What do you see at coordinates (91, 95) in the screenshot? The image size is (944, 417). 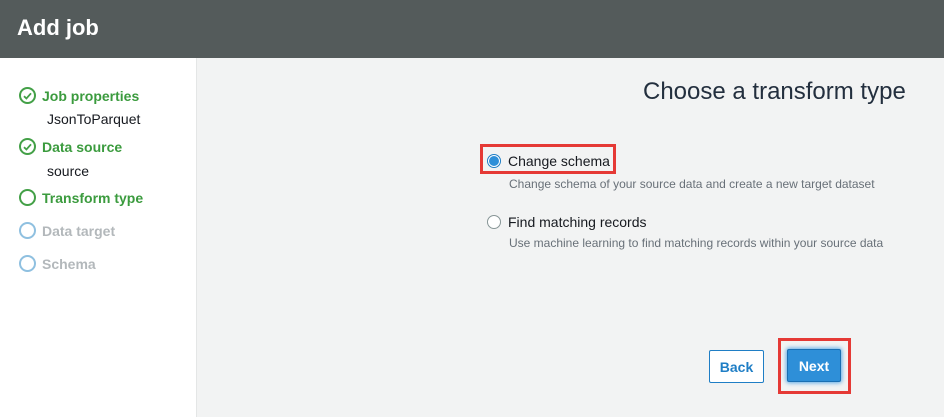 I see `step-label: Job properties` at bounding box center [91, 95].